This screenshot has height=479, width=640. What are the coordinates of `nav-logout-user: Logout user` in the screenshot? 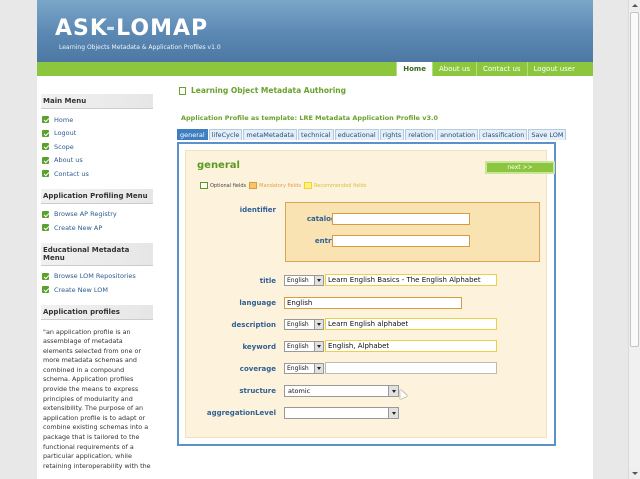 It's located at (553, 69).